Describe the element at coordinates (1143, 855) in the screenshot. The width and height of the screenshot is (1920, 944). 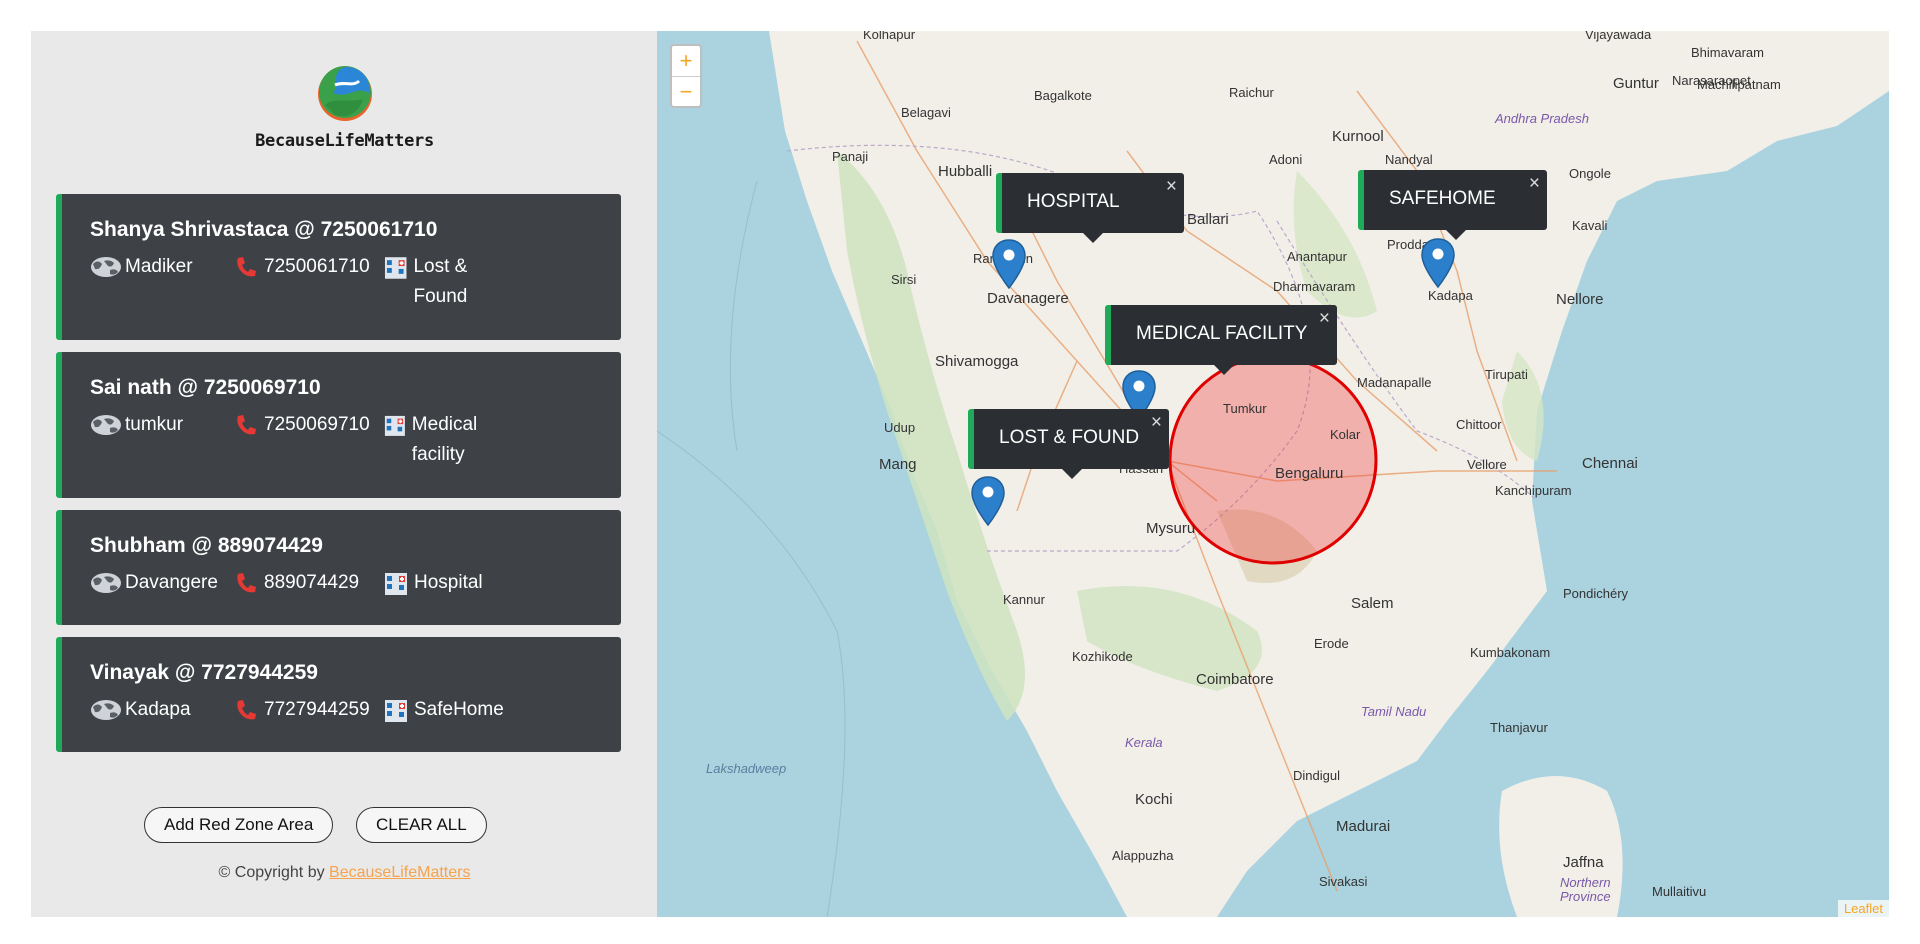
I see `map-label: Alappuzha` at that location.